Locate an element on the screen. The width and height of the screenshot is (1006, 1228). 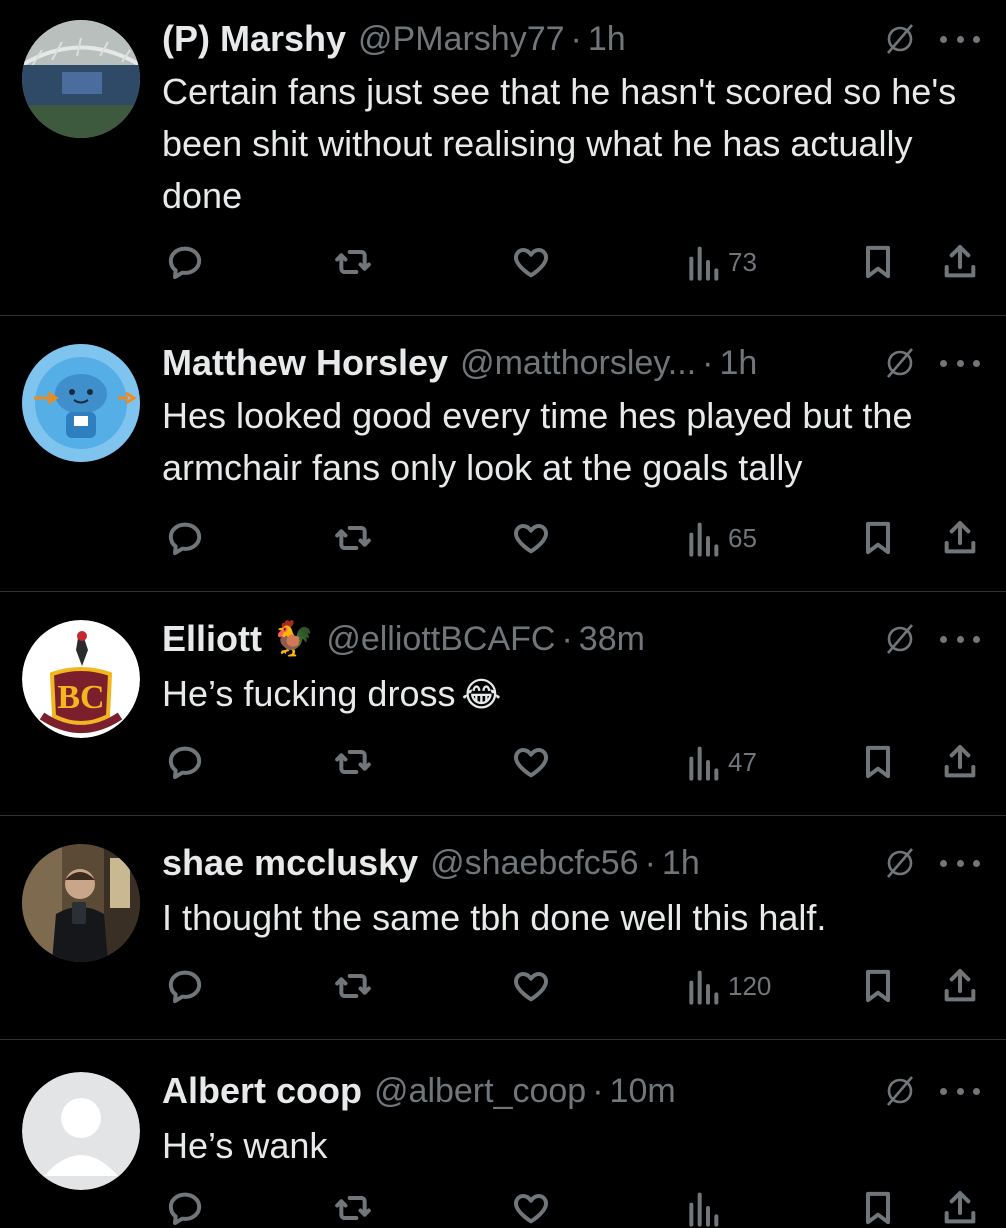
tweet-text-body: He’s wank is located at coordinates (245, 1145).